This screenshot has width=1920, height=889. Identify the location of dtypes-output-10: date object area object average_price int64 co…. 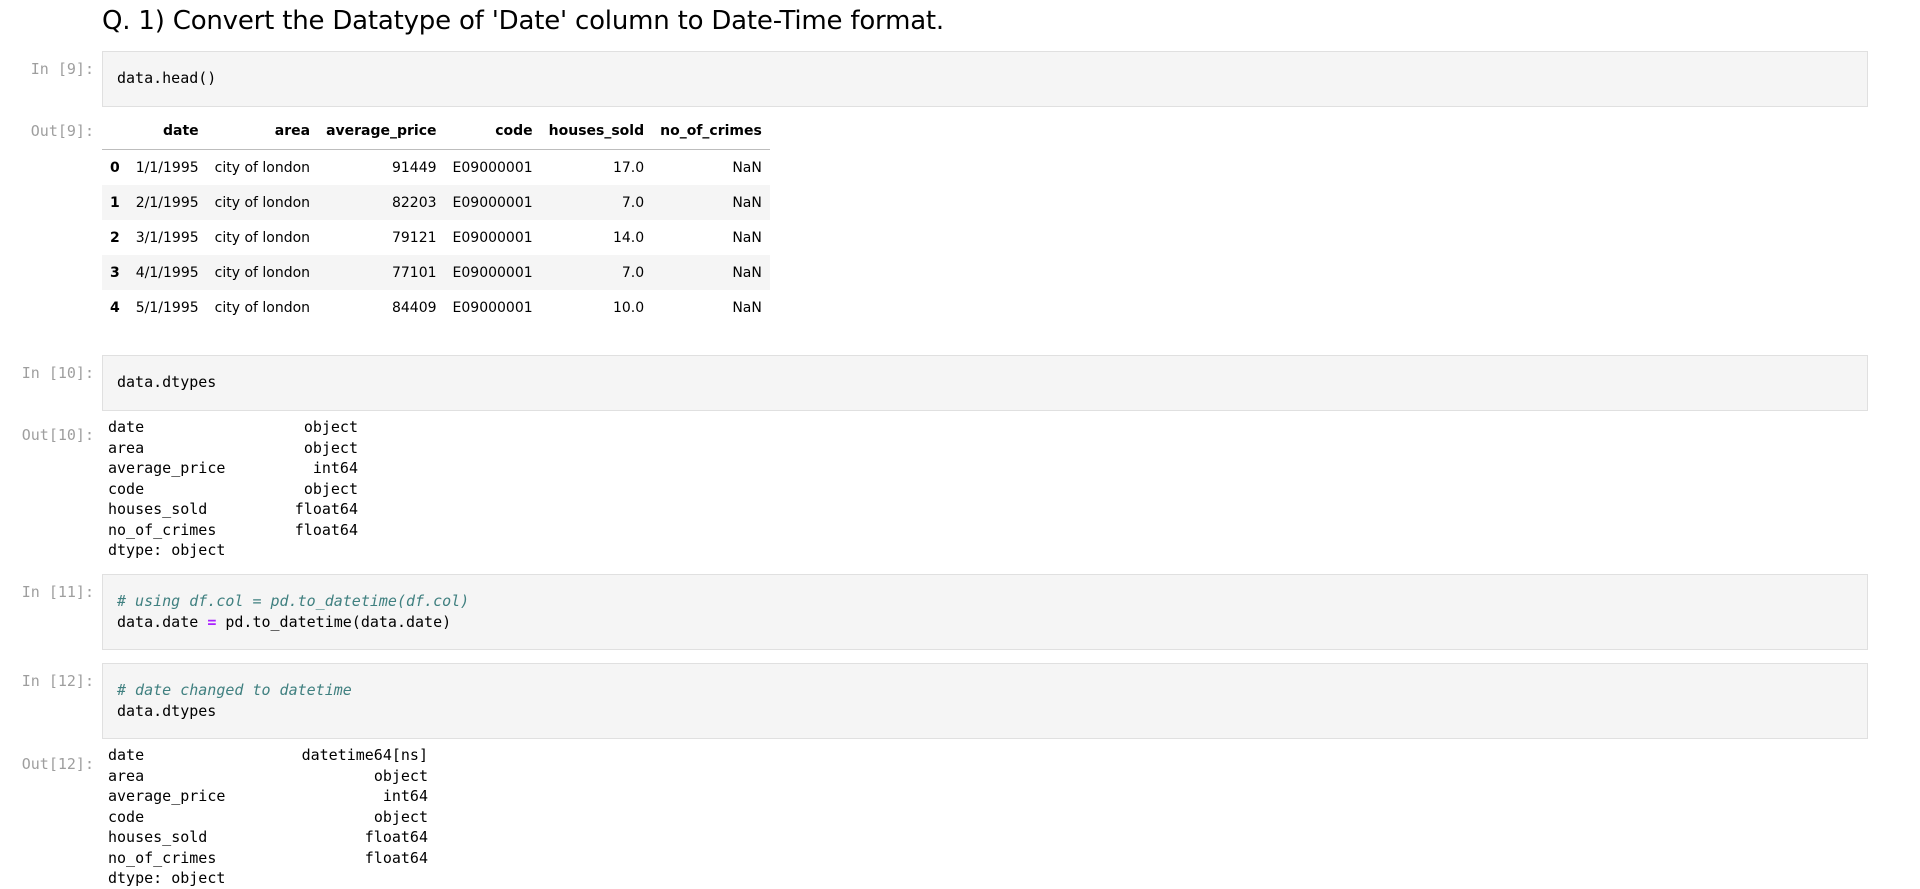
(233, 489).